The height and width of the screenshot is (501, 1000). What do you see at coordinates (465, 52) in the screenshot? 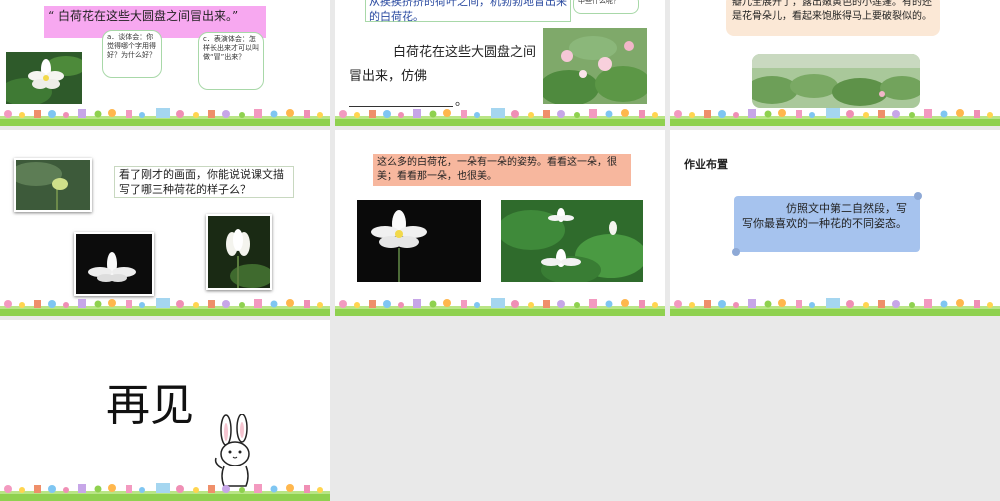
I see `fill-text-line1: 白荷花在这些大圆盘之间` at bounding box center [465, 52].